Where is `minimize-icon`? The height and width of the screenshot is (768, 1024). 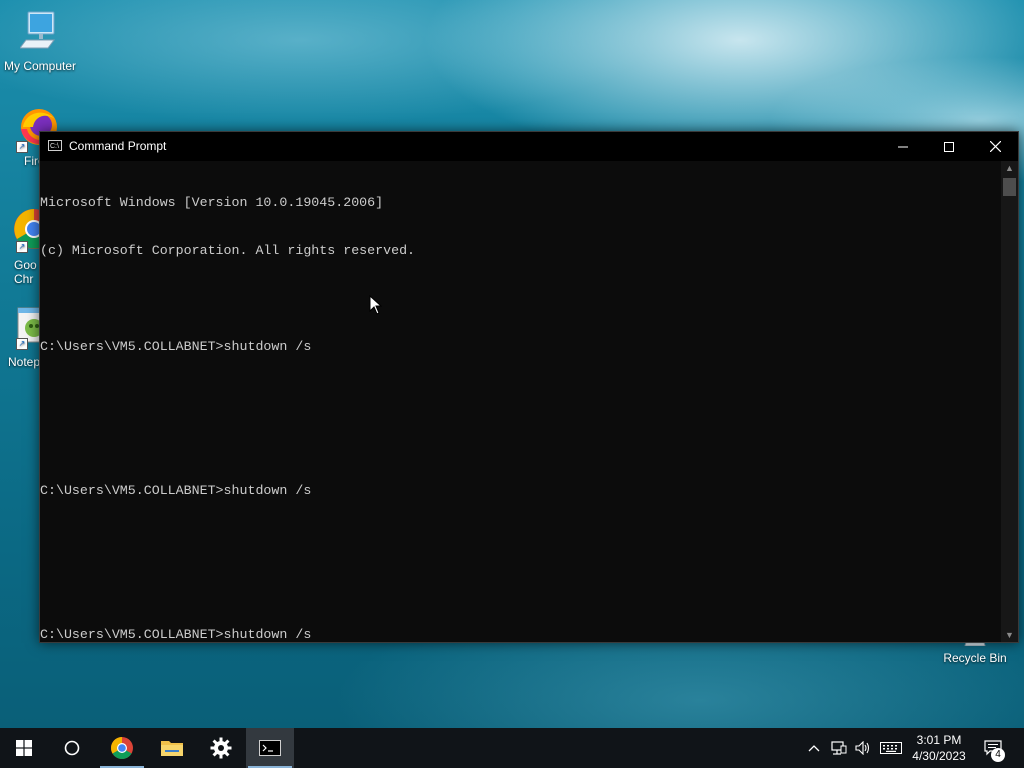
minimize-icon is located at coordinates (903, 146).